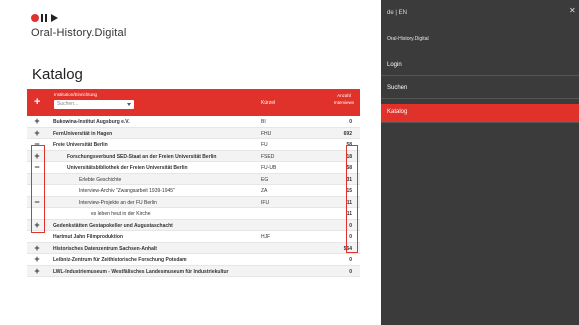 This screenshot has width=579, height=325. What do you see at coordinates (120, 214) in the screenshot?
I see `institution-name: es leben heut in der Kirche` at bounding box center [120, 214].